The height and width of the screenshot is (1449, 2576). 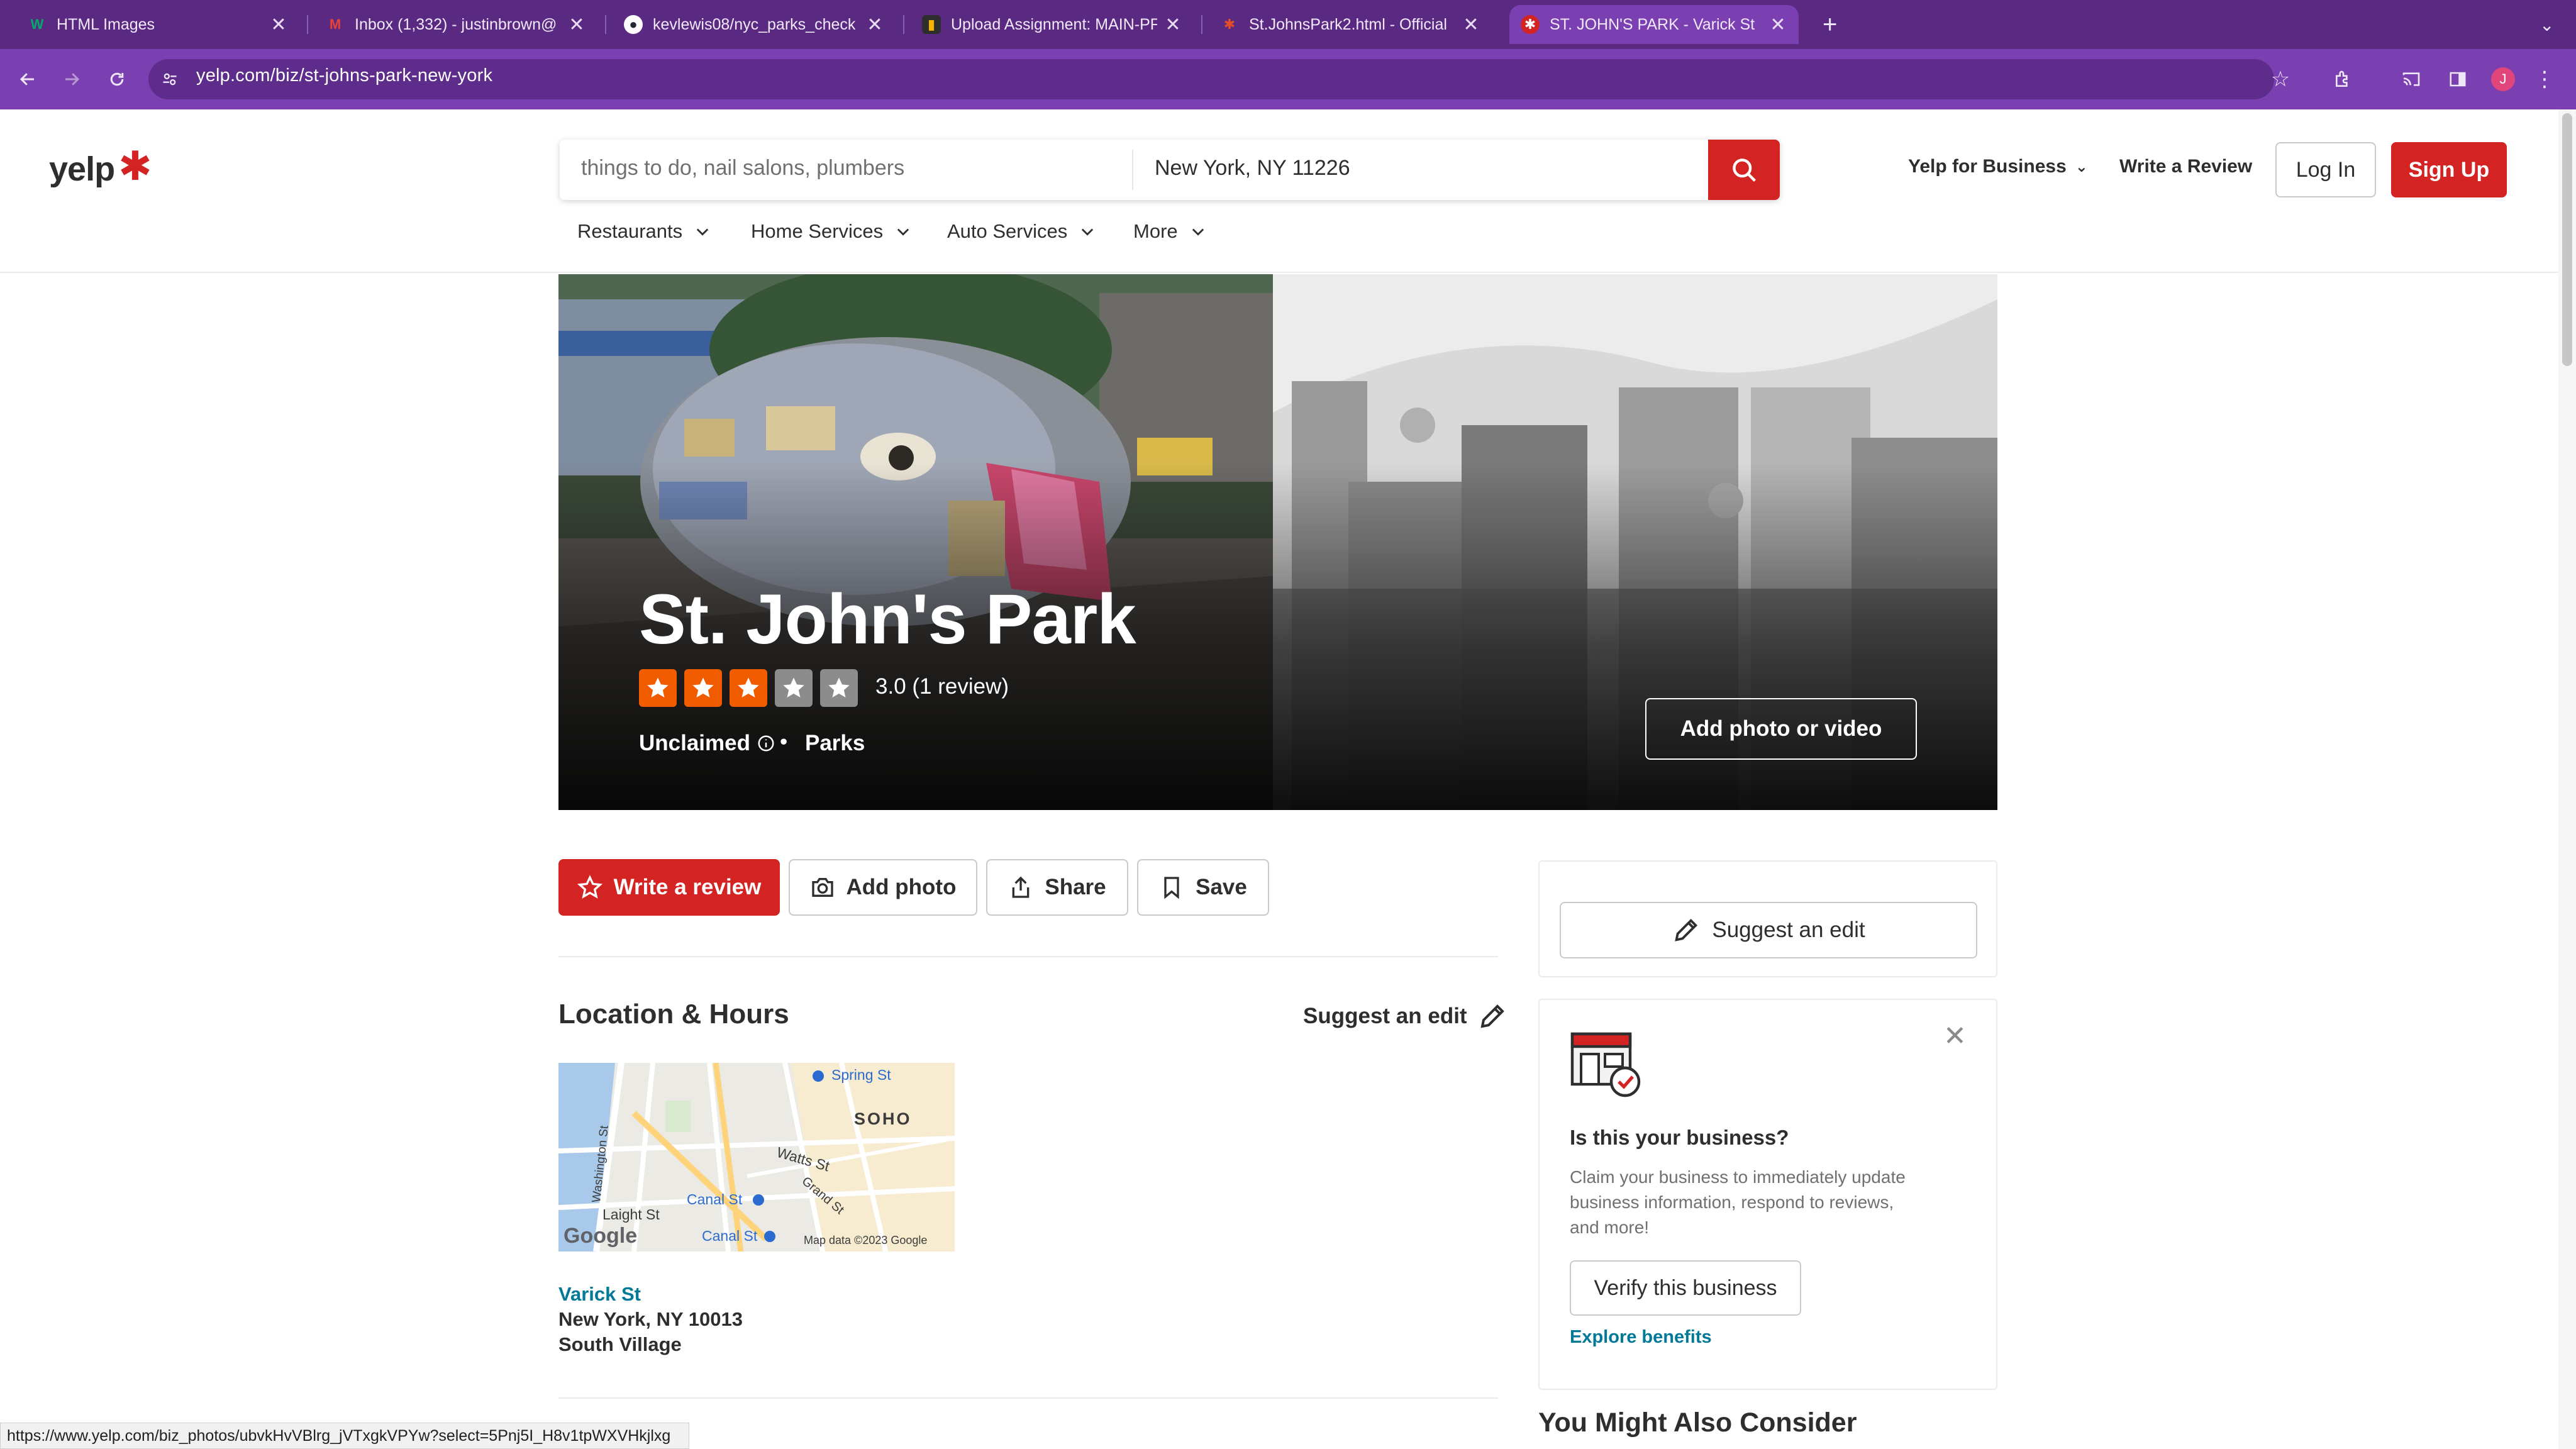 What do you see at coordinates (742, 168) in the screenshot?
I see `search-input: things to do, nail salons, plumbers` at bounding box center [742, 168].